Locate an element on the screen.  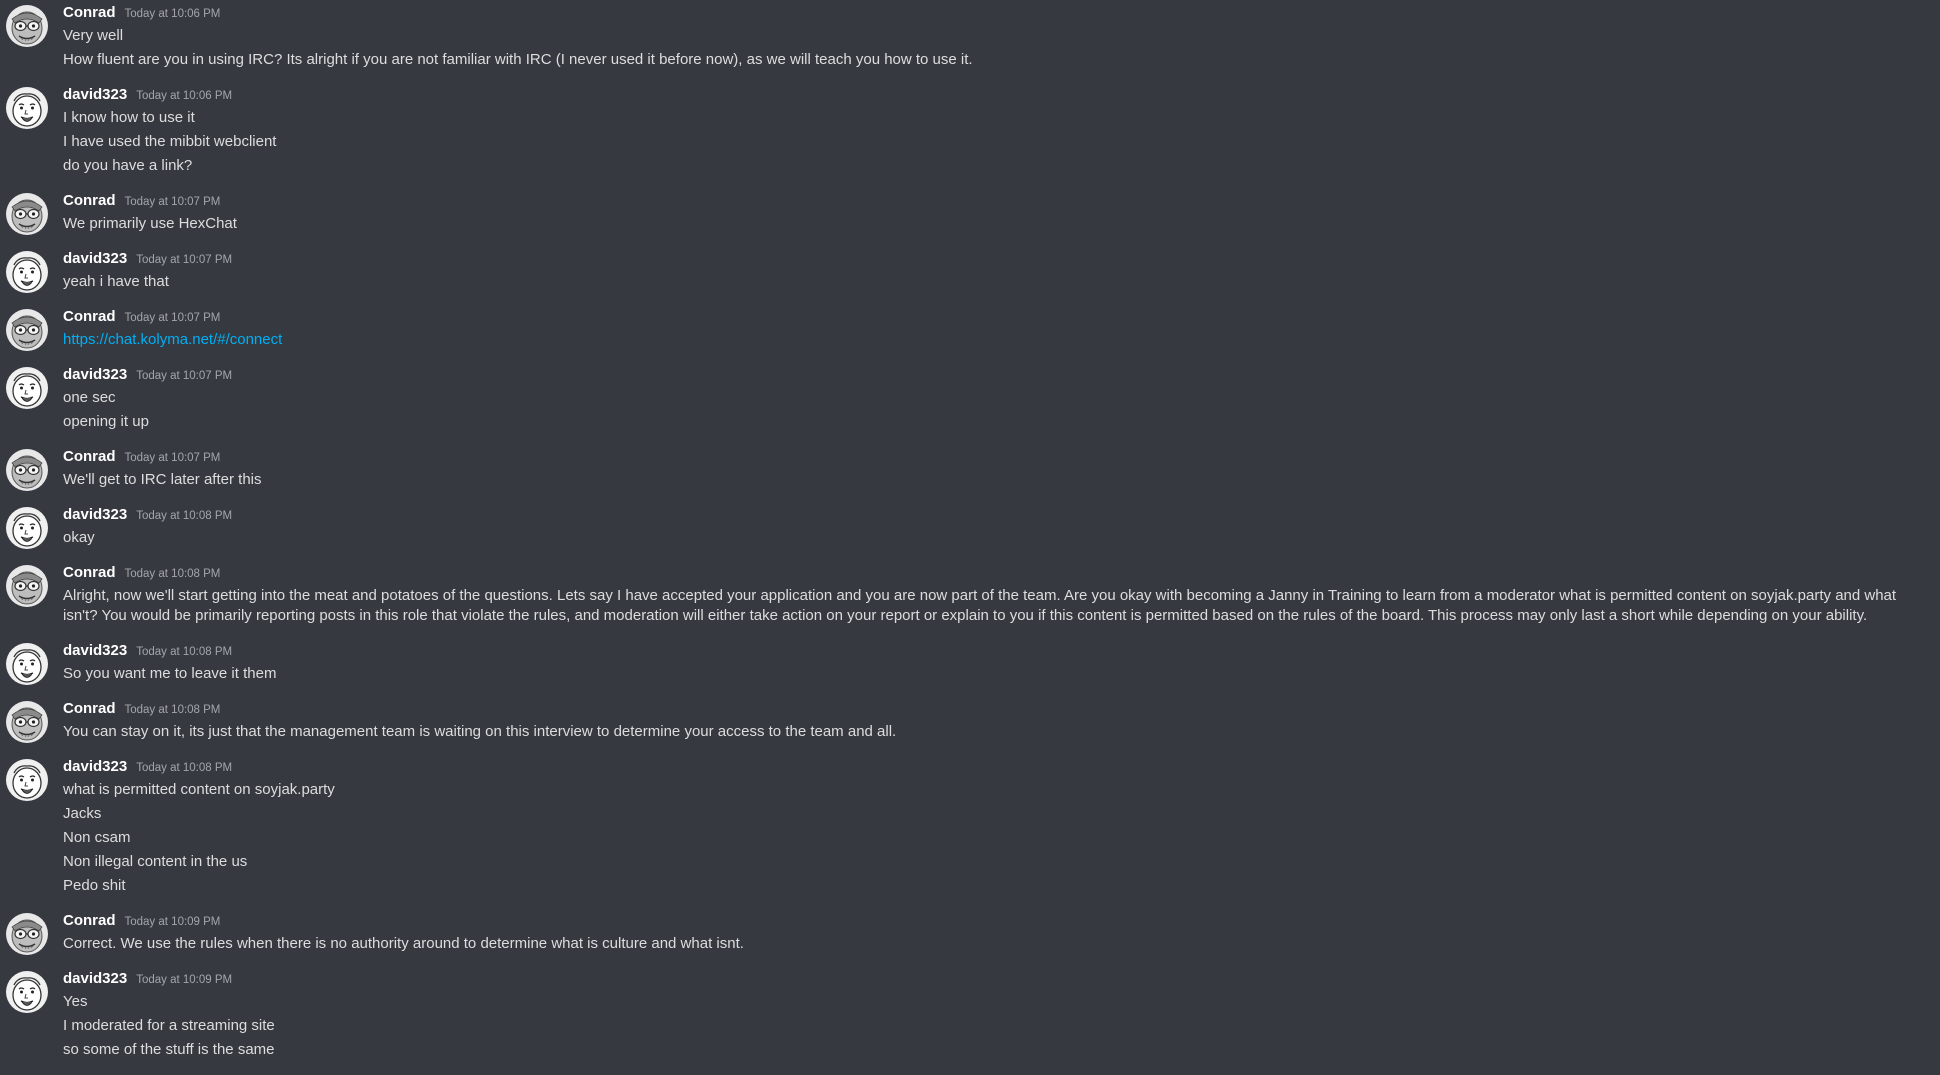
message-text: Very well is located at coordinates (93, 35).